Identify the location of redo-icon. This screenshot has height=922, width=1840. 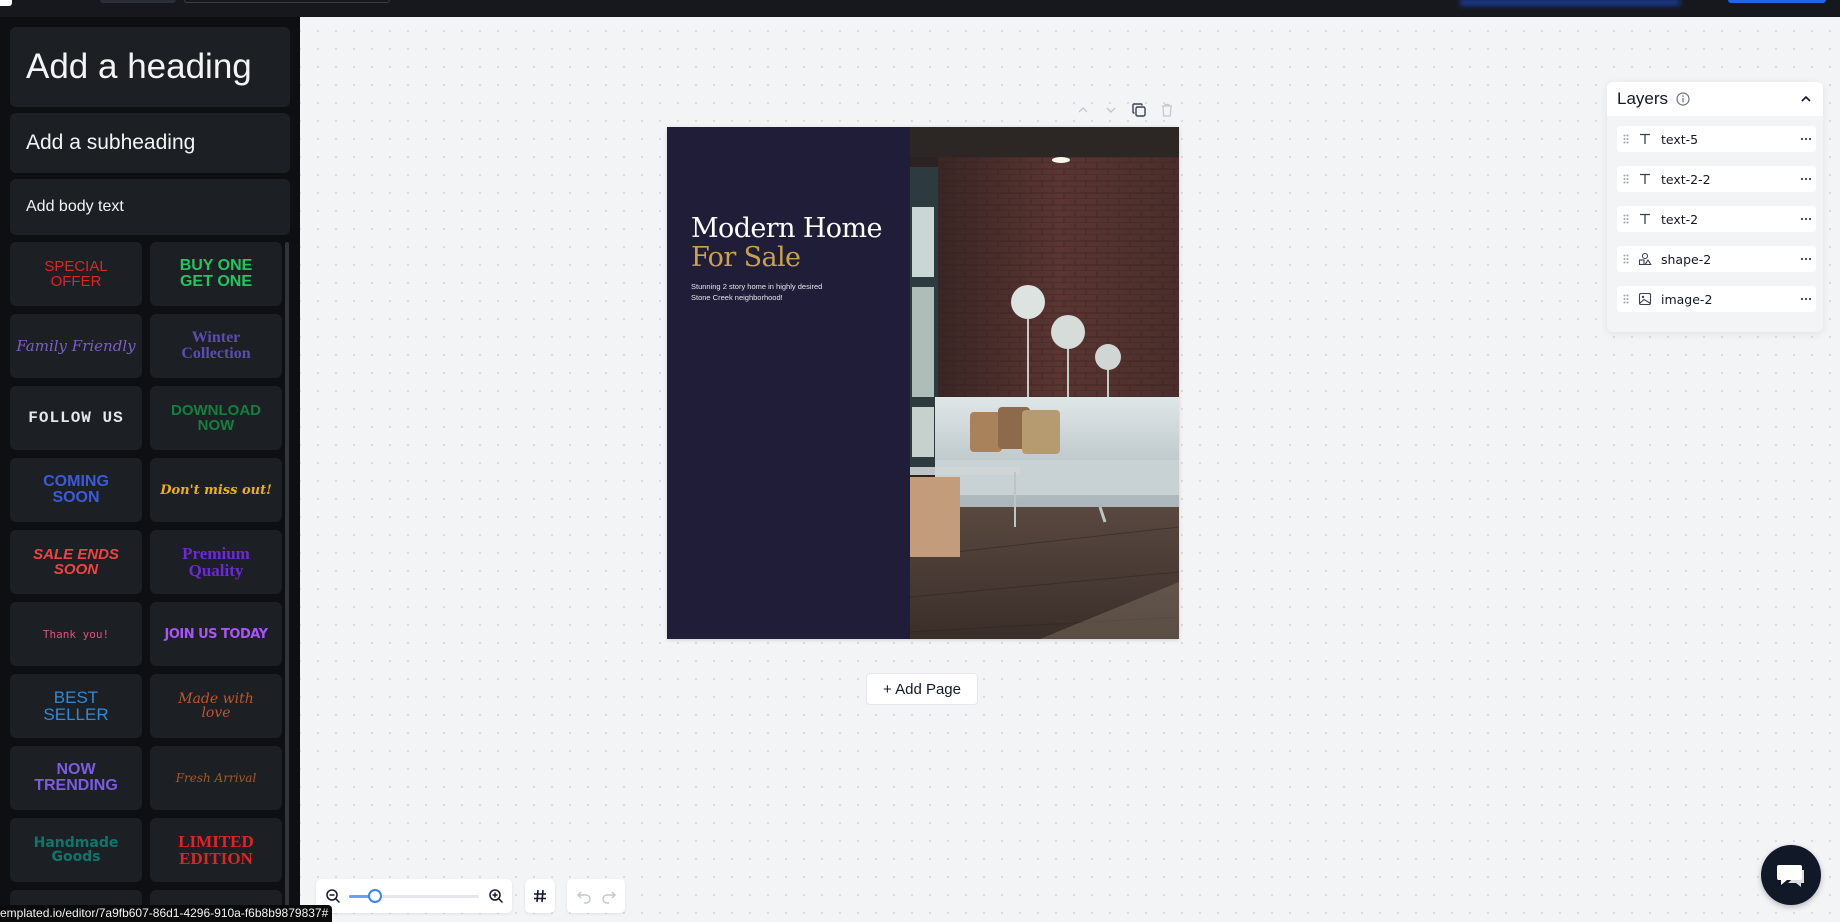
(609, 896).